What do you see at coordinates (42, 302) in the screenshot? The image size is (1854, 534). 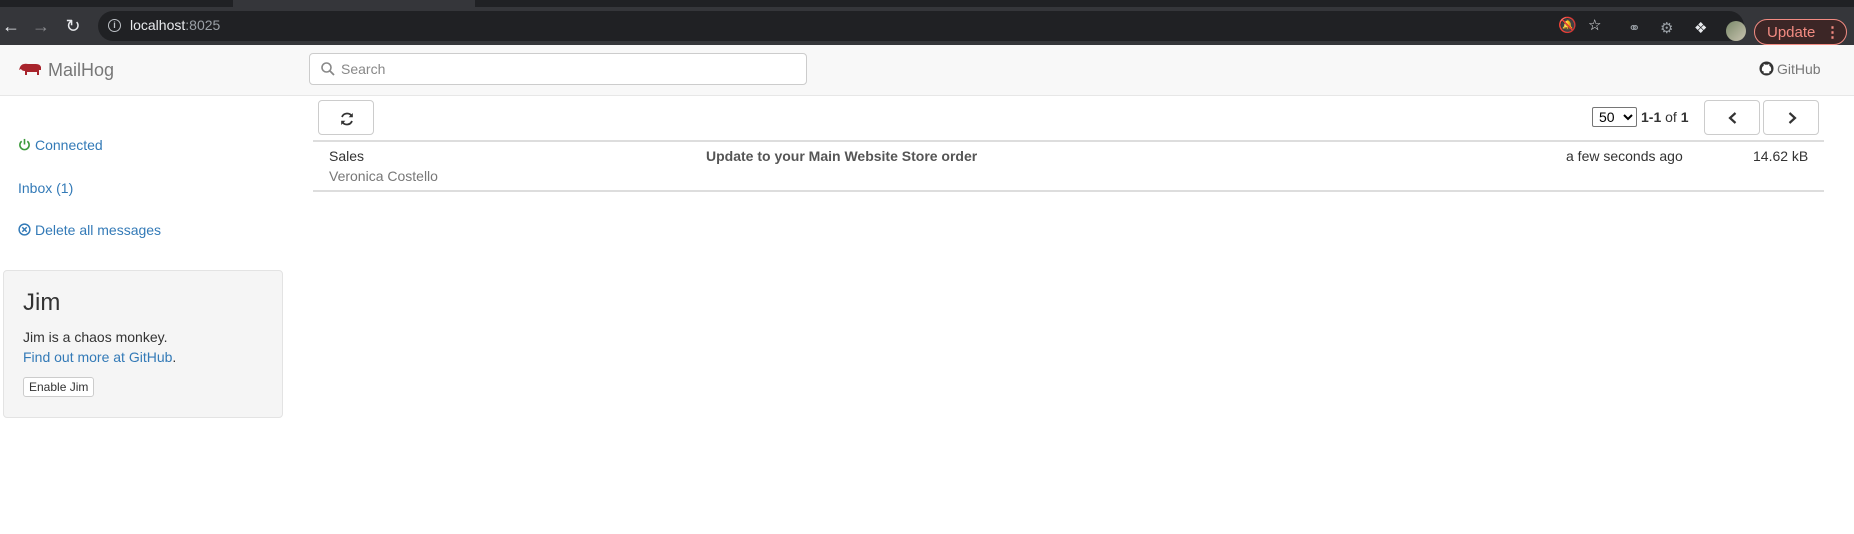 I see `jim-title: Jim` at bounding box center [42, 302].